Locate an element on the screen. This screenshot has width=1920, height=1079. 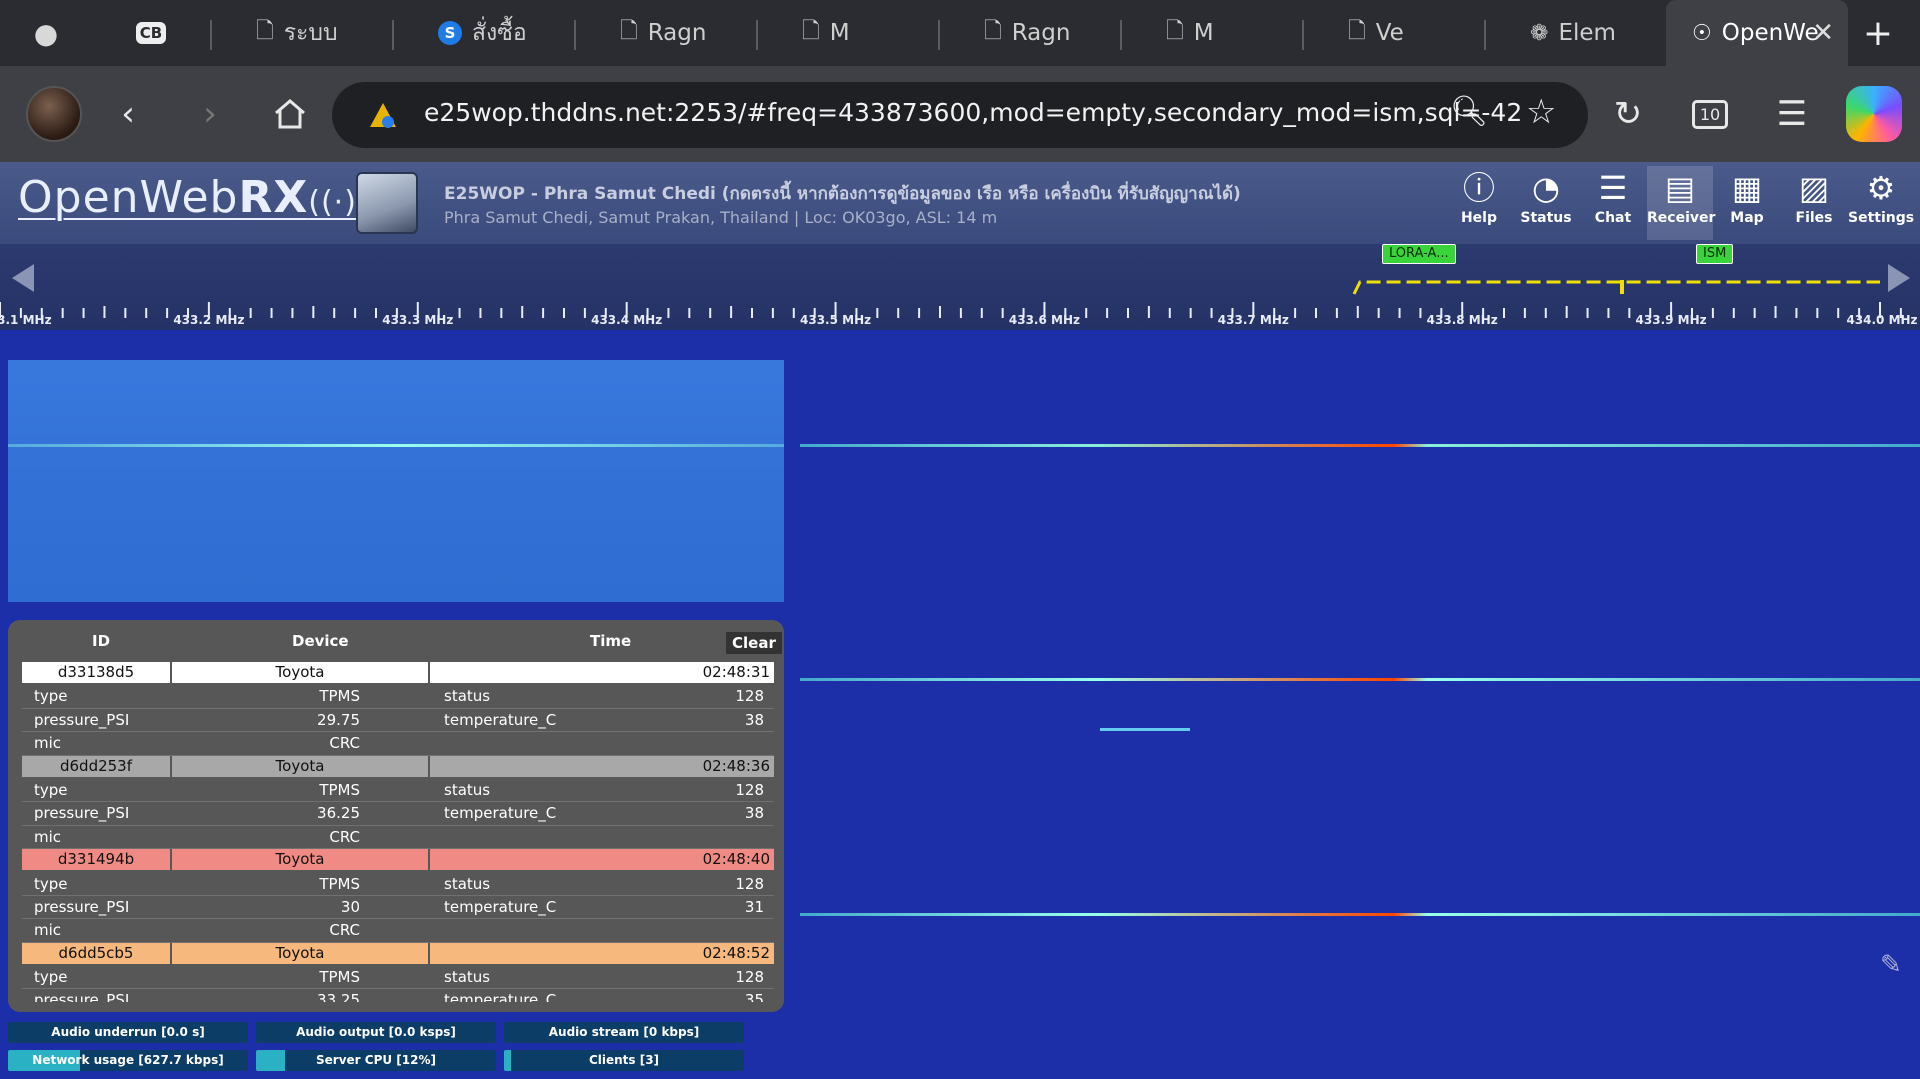
zoom-icon: 🔍︎ is located at coordinates (1469, 111).